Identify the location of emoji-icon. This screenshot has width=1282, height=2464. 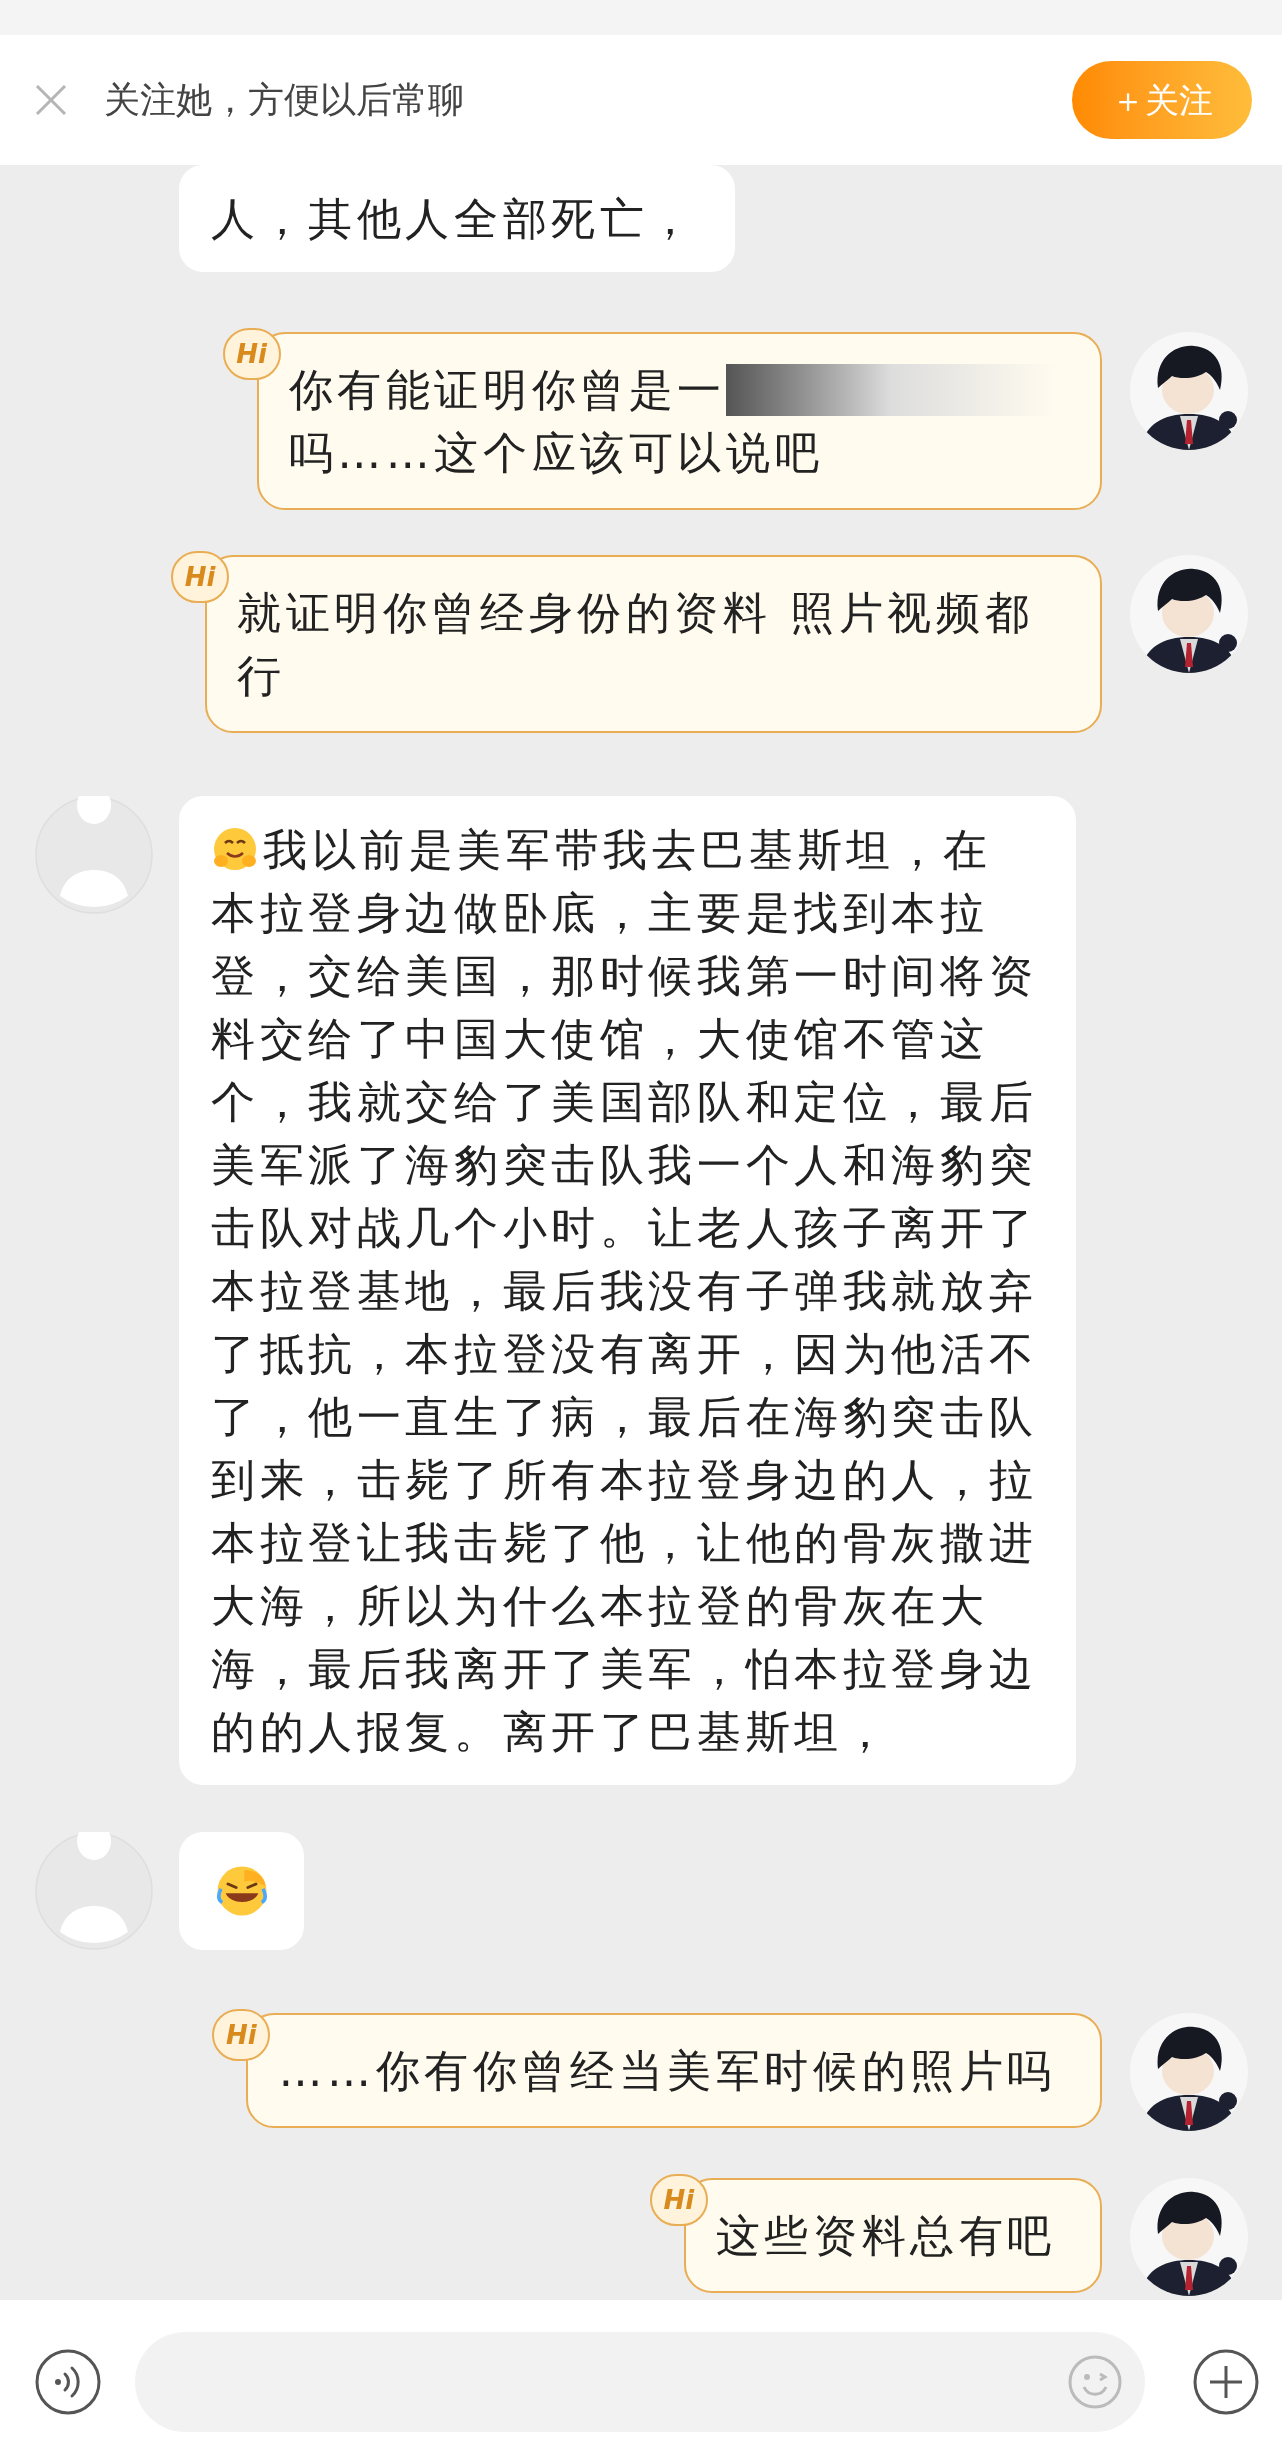
(1095, 2382).